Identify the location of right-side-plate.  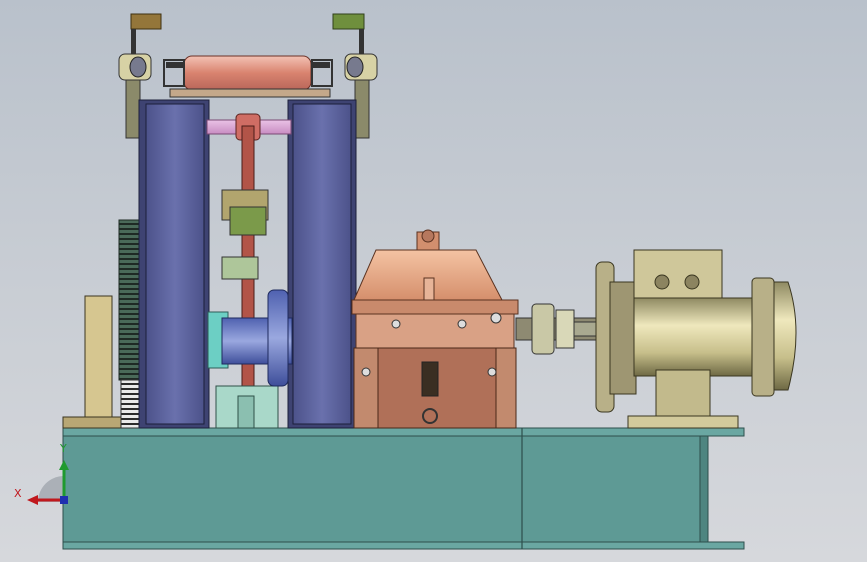
(322, 264).